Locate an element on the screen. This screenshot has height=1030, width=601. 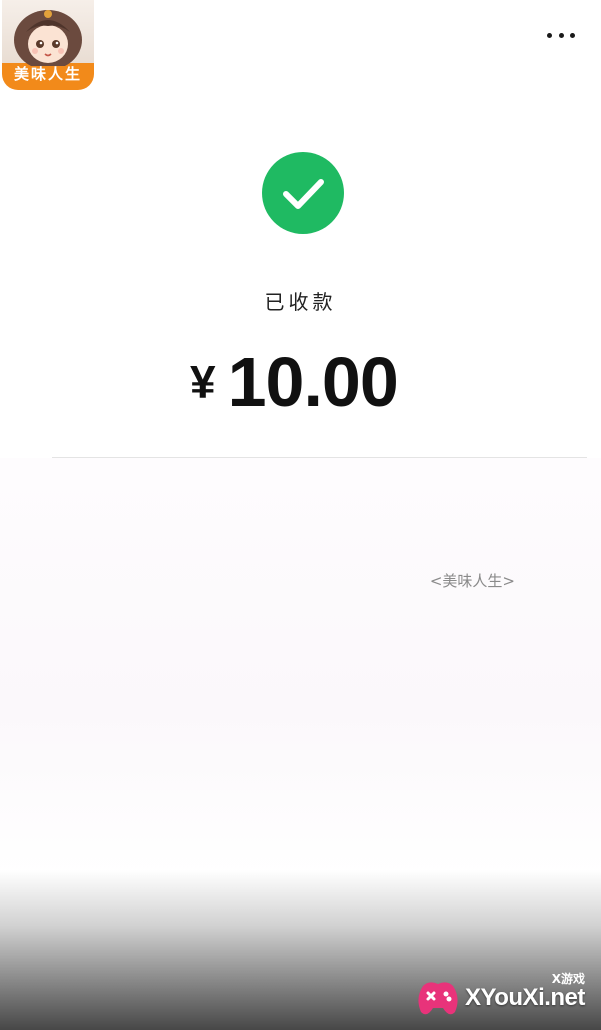
check-circle-icon is located at coordinates (303, 193).